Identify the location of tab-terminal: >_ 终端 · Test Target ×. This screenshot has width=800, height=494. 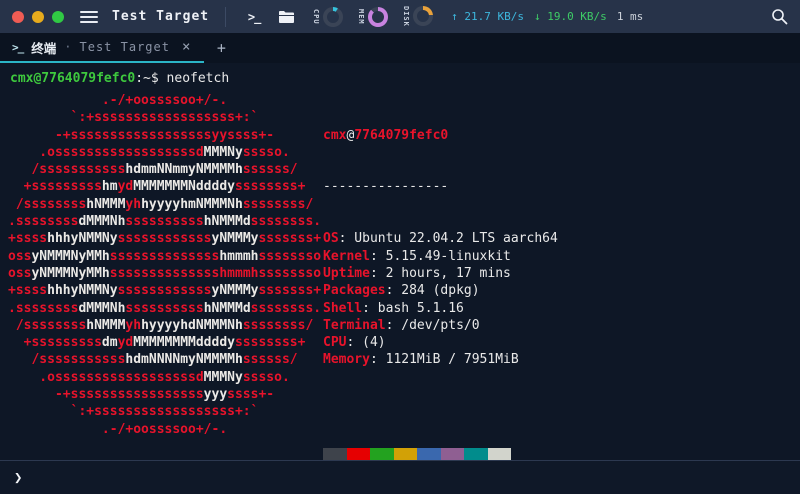
(102, 48).